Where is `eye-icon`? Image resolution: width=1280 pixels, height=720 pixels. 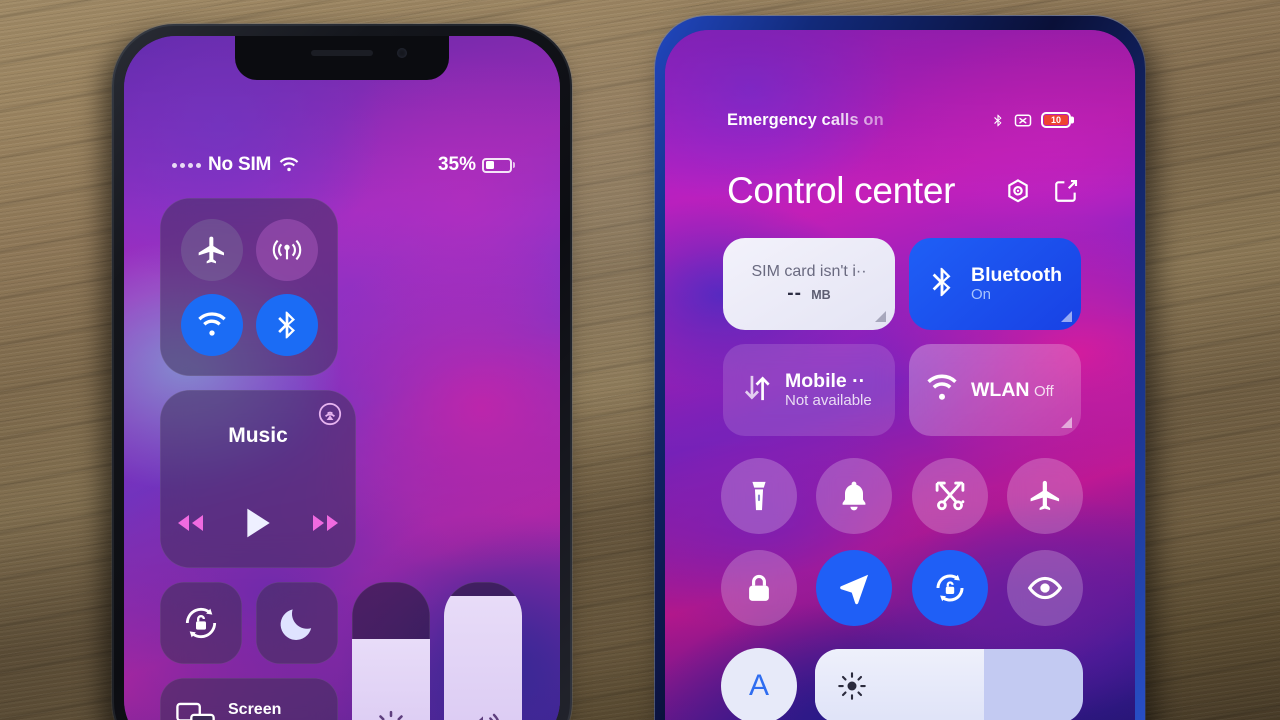 eye-icon is located at coordinates (1045, 588).